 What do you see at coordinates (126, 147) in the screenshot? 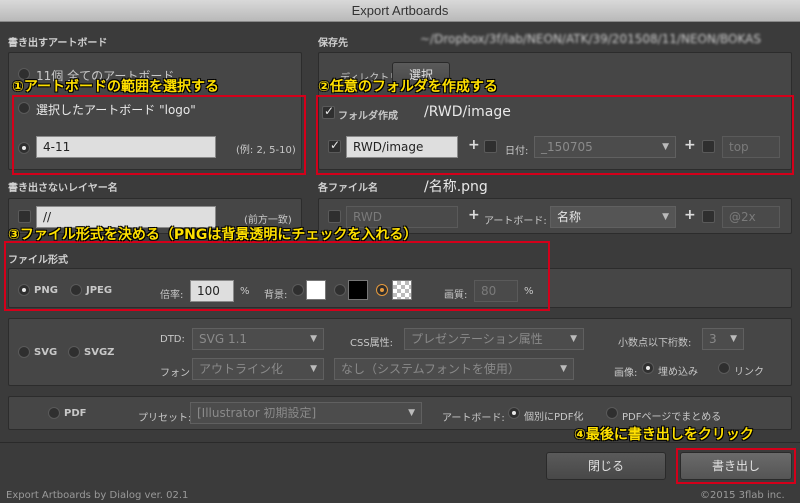
I see `range-input: 4-11` at bounding box center [126, 147].